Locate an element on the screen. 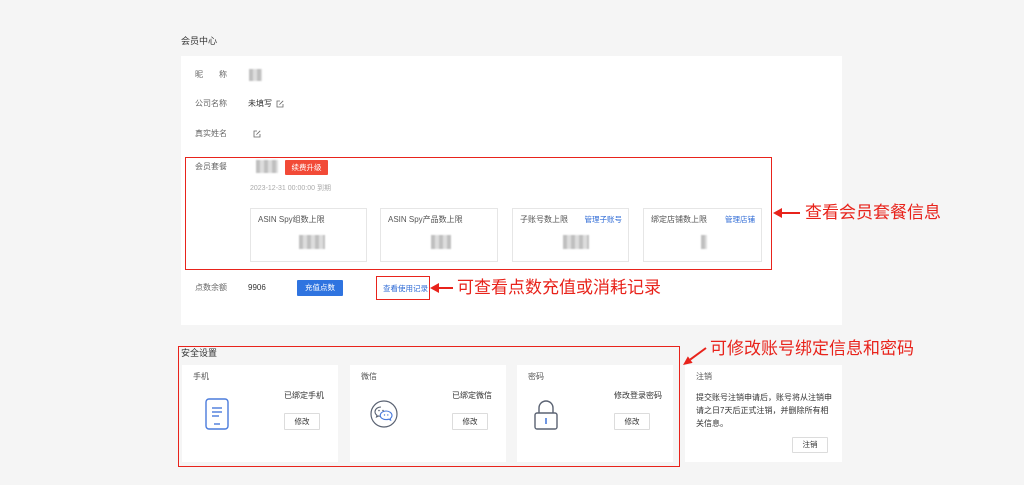 The width and height of the screenshot is (1024, 485). company-label: 公司名称 is located at coordinates (211, 103).